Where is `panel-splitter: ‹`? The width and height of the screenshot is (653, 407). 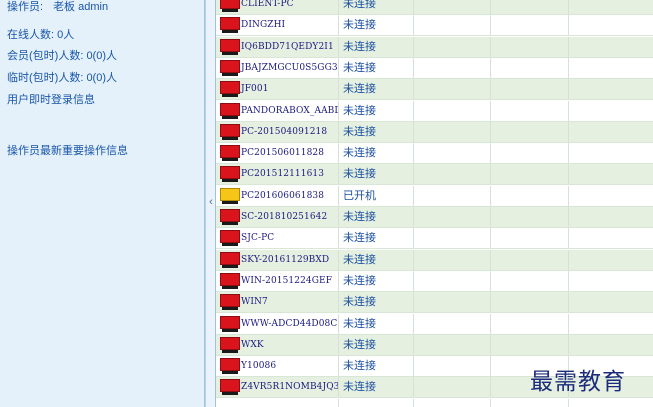 panel-splitter: ‹ is located at coordinates (210, 203).